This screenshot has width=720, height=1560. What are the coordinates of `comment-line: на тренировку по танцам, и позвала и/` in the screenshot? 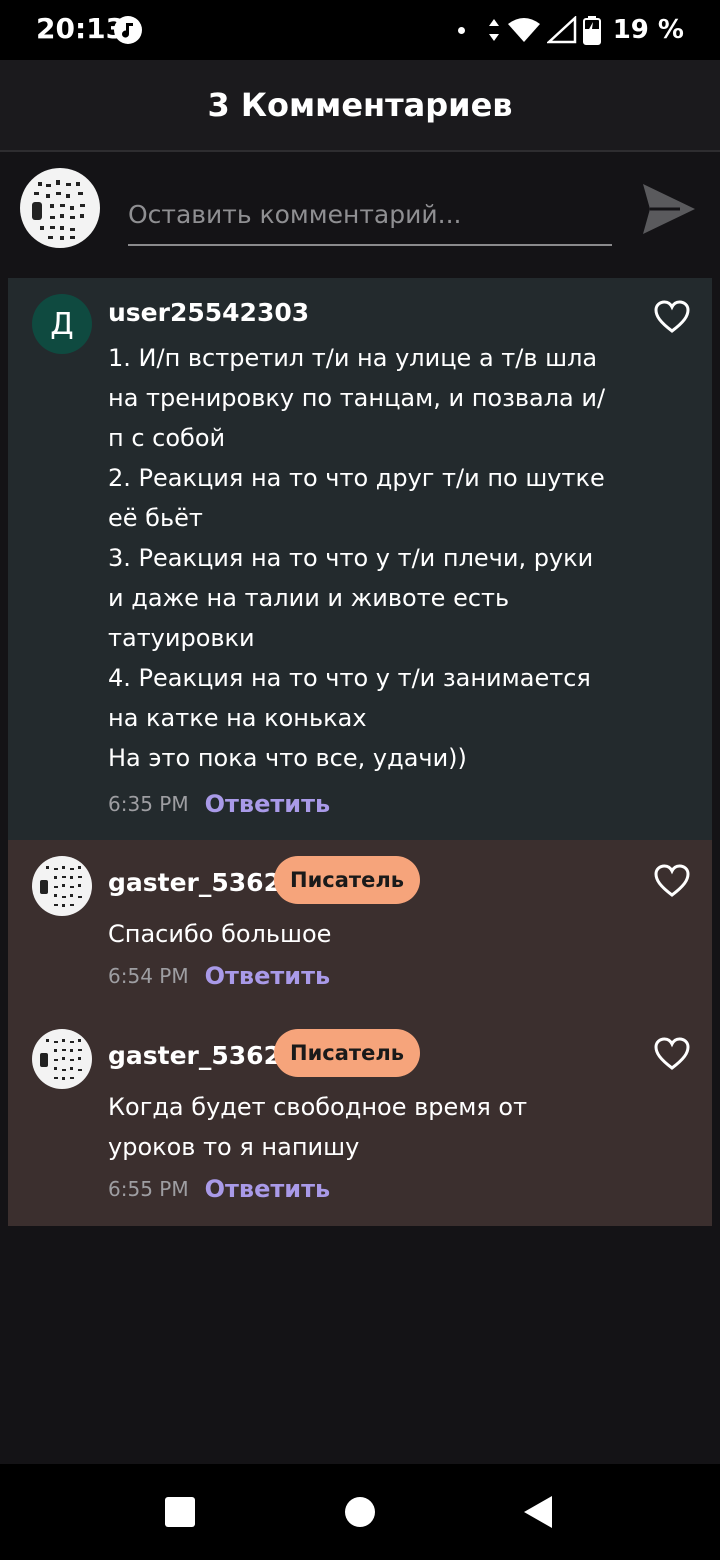 It's located at (357, 398).